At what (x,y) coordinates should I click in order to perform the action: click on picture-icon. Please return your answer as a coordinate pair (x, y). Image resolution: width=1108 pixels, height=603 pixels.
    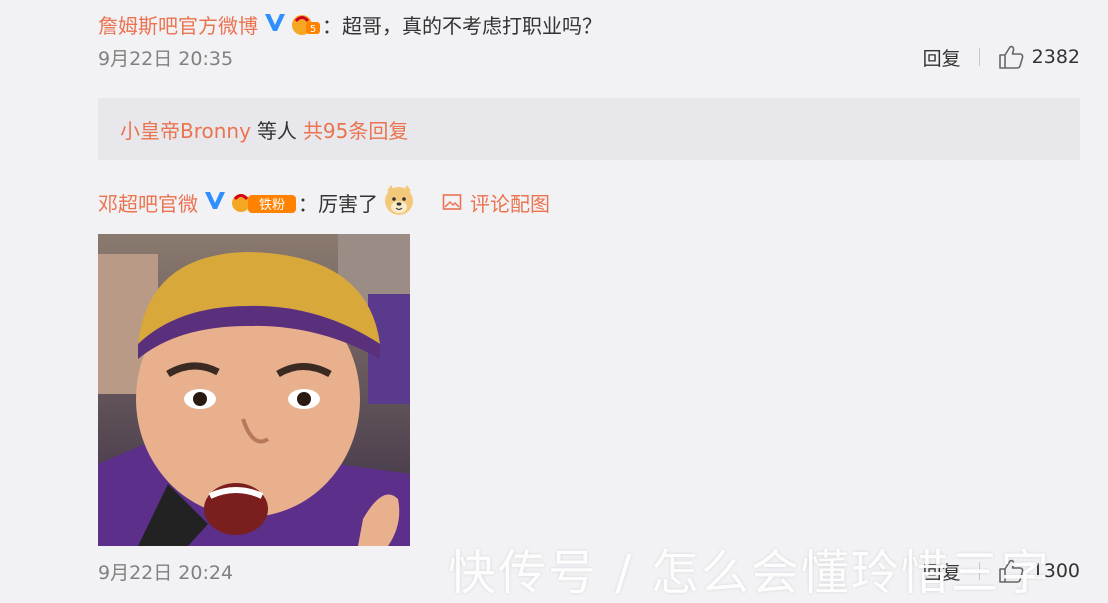
    Looking at the image, I should click on (452, 202).